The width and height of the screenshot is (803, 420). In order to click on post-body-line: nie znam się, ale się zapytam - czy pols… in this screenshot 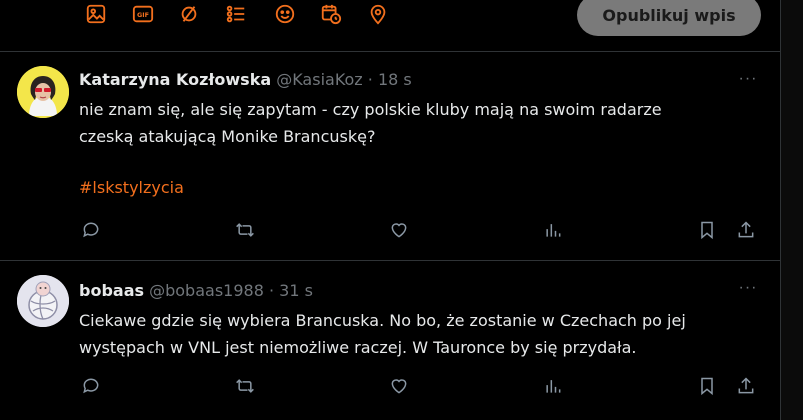, I will do `click(370, 109)`.